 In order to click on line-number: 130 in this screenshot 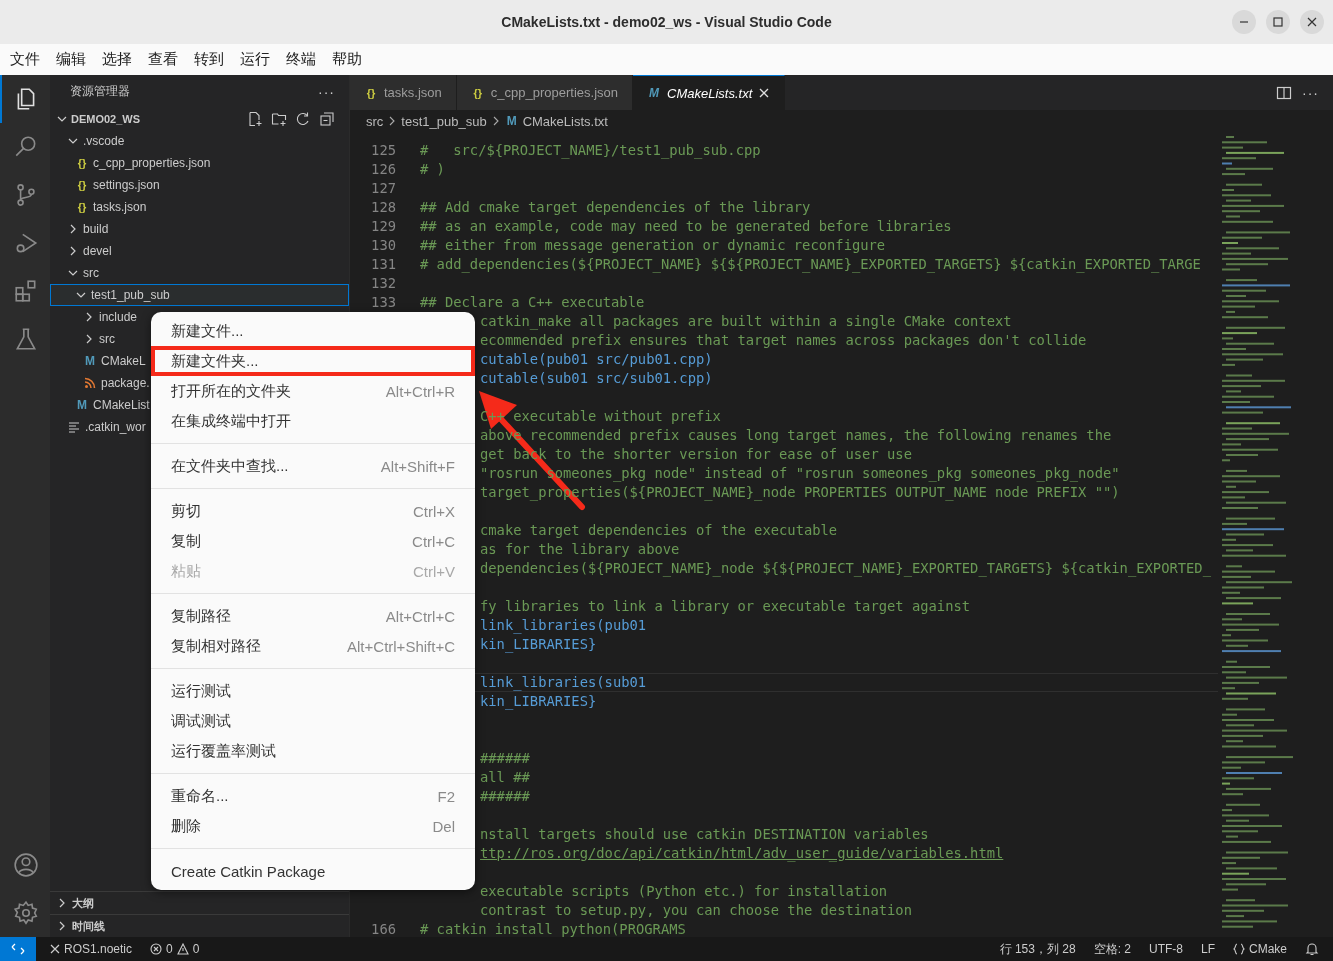, I will do `click(383, 245)`.